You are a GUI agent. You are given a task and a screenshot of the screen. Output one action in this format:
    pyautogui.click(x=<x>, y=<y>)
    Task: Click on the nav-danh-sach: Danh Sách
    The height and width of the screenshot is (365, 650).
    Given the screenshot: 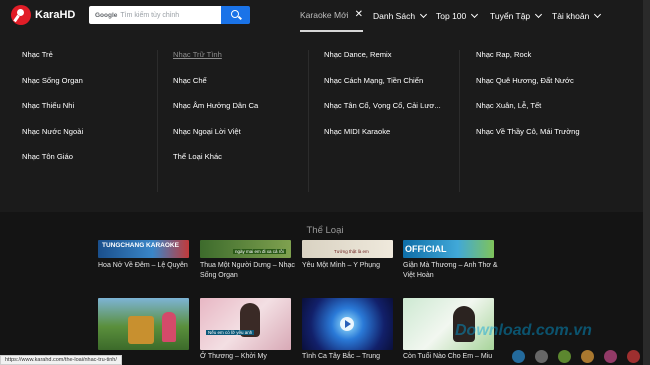 What is the action you would take?
    pyautogui.click(x=400, y=16)
    